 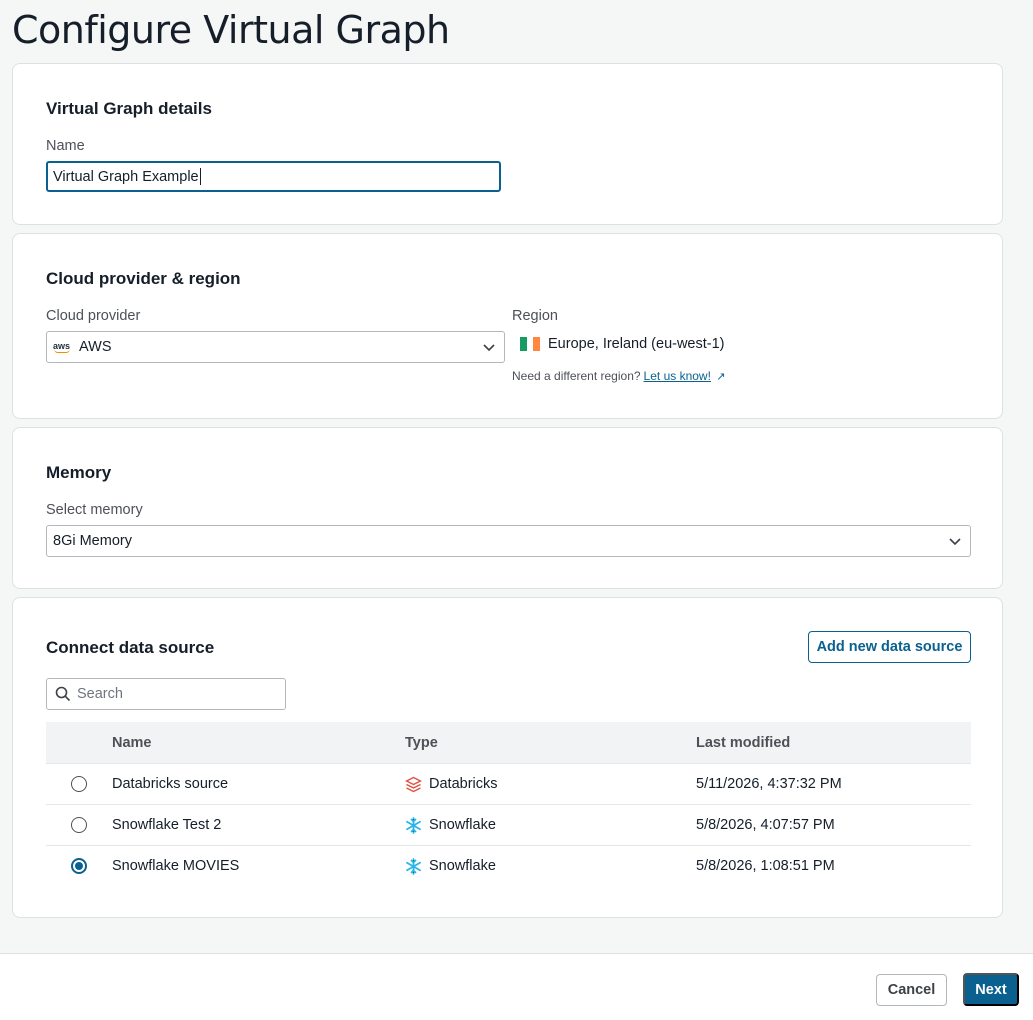 What do you see at coordinates (63, 694) in the screenshot?
I see `search-icon` at bounding box center [63, 694].